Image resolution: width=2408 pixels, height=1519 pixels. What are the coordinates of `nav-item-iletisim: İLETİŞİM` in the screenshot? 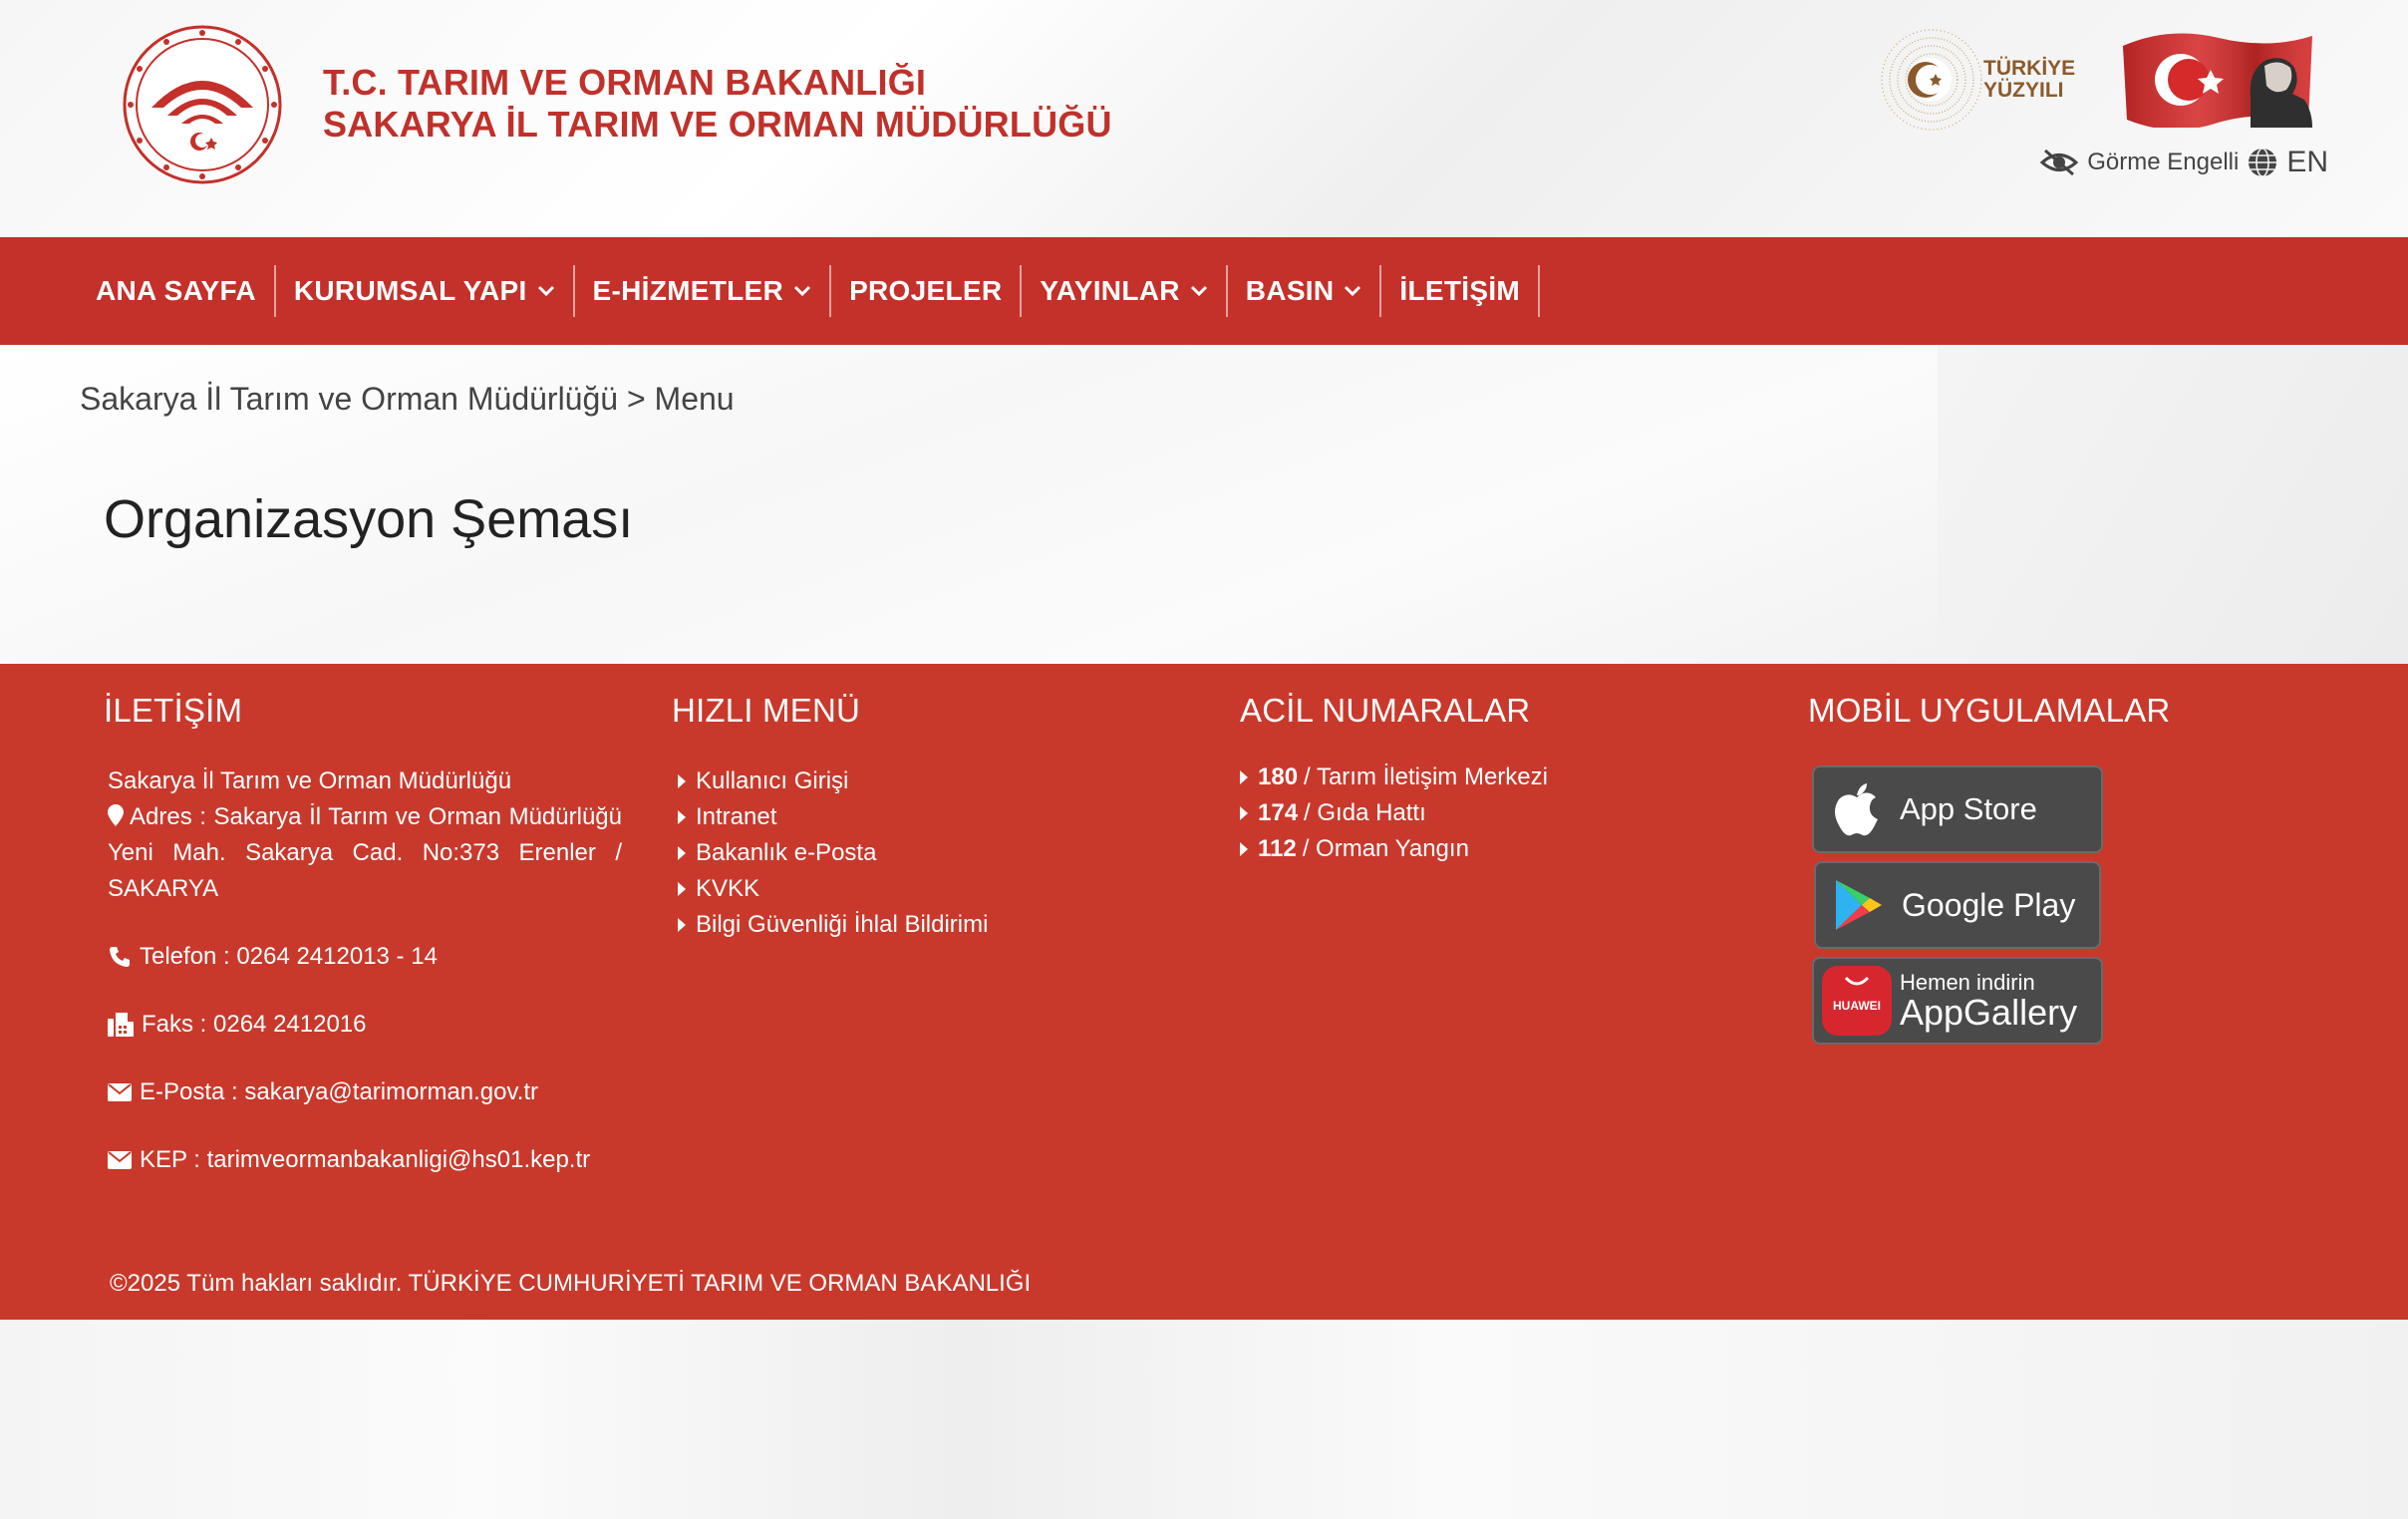 It's located at (1461, 291).